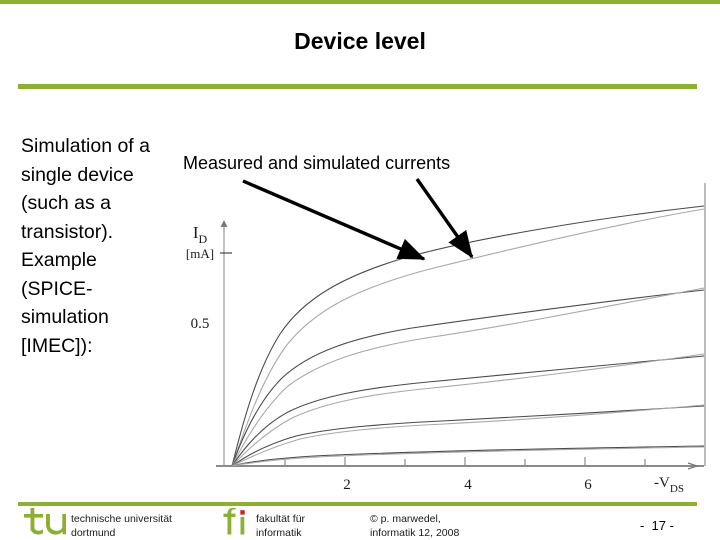  Describe the element at coordinates (281, 526) in the screenshot. I see `footer-faculty-name: fakultät für informatik` at that location.